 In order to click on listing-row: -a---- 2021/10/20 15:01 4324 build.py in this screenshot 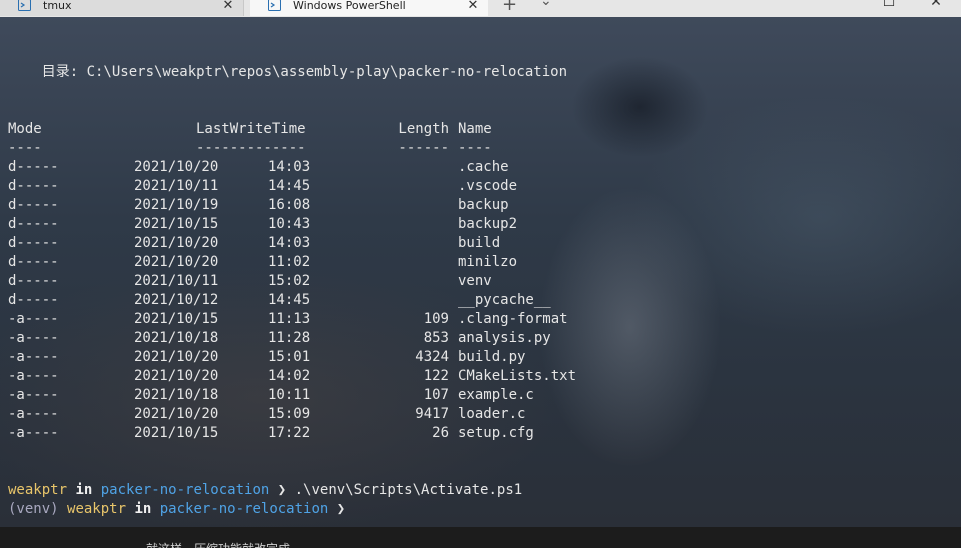, I will do `click(480, 357)`.